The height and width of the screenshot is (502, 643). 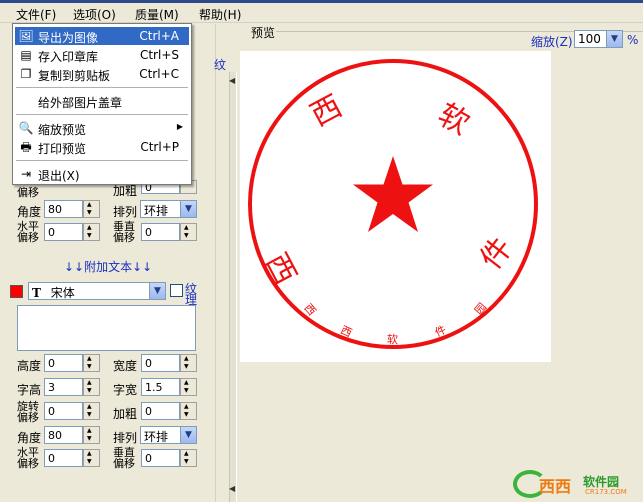 What do you see at coordinates (68, 57) in the screenshot?
I see `menu-item-label: 存入印章库` at bounding box center [68, 57].